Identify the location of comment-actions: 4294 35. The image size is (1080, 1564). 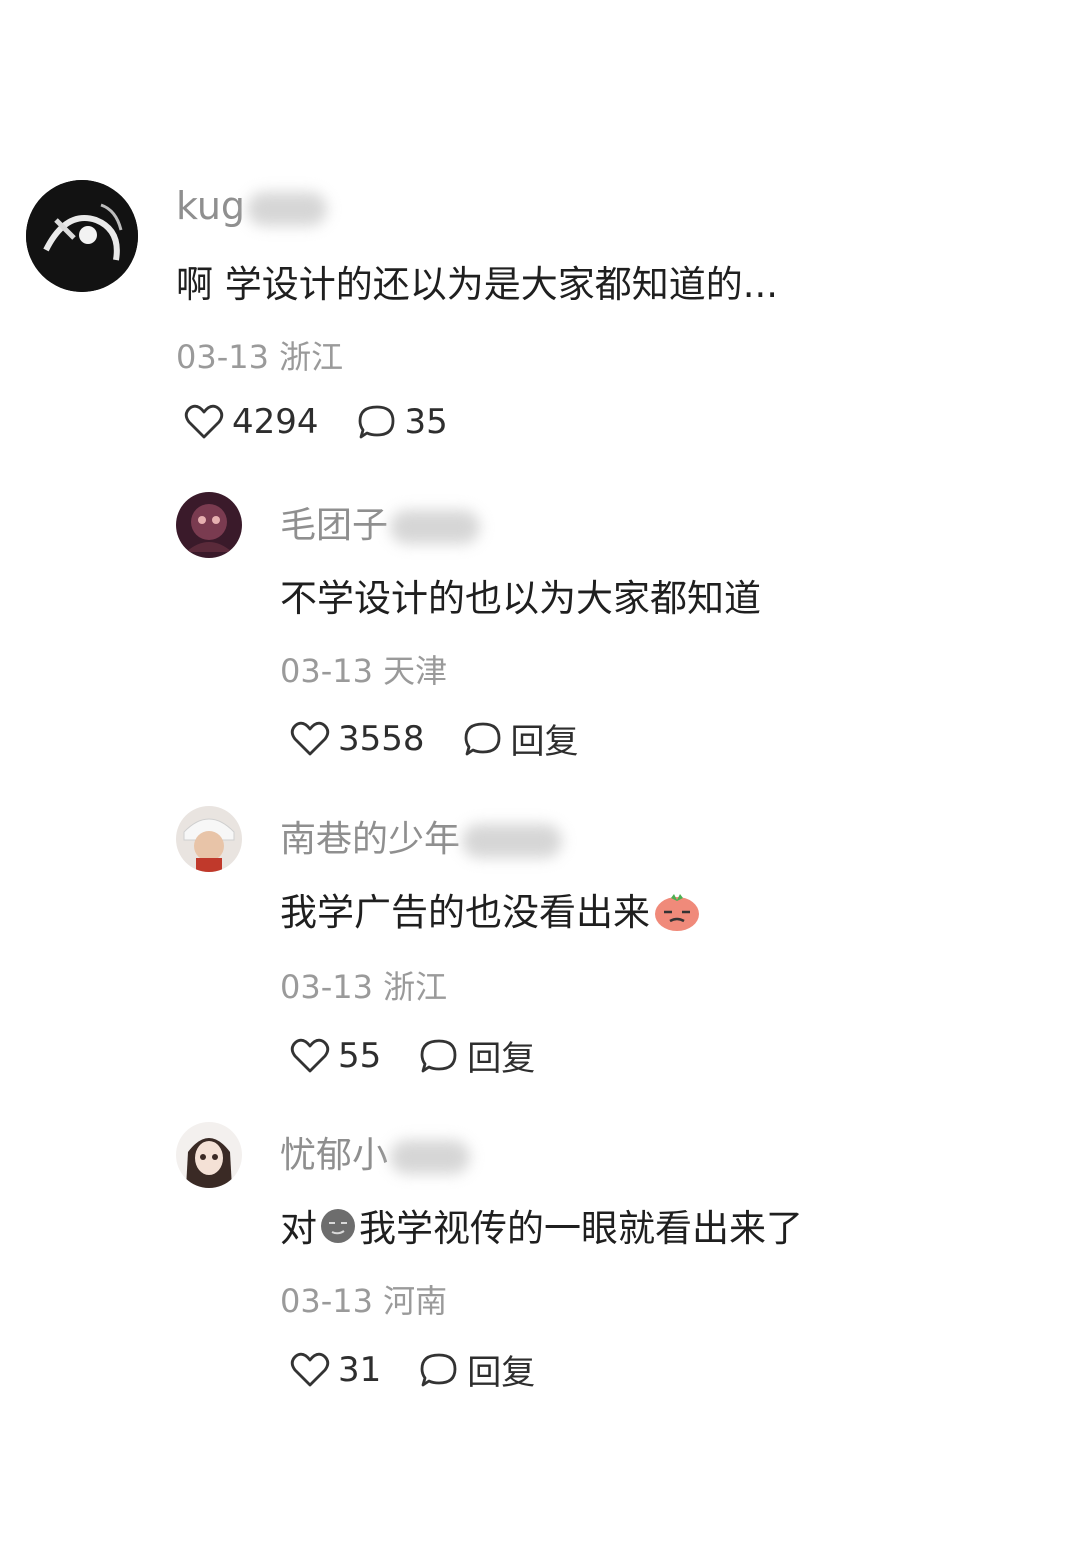
(316, 422).